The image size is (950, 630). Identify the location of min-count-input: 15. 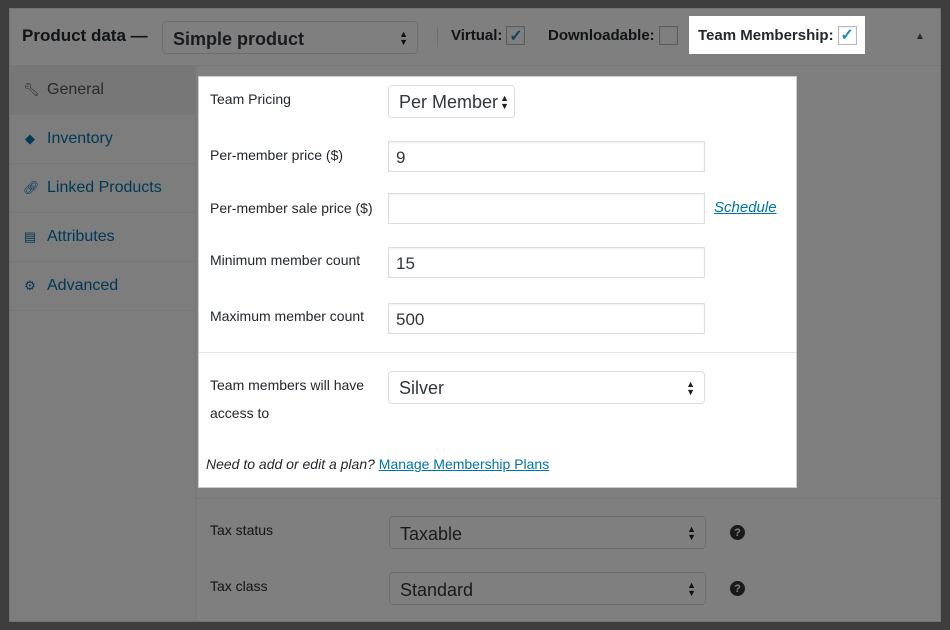
(546, 262).